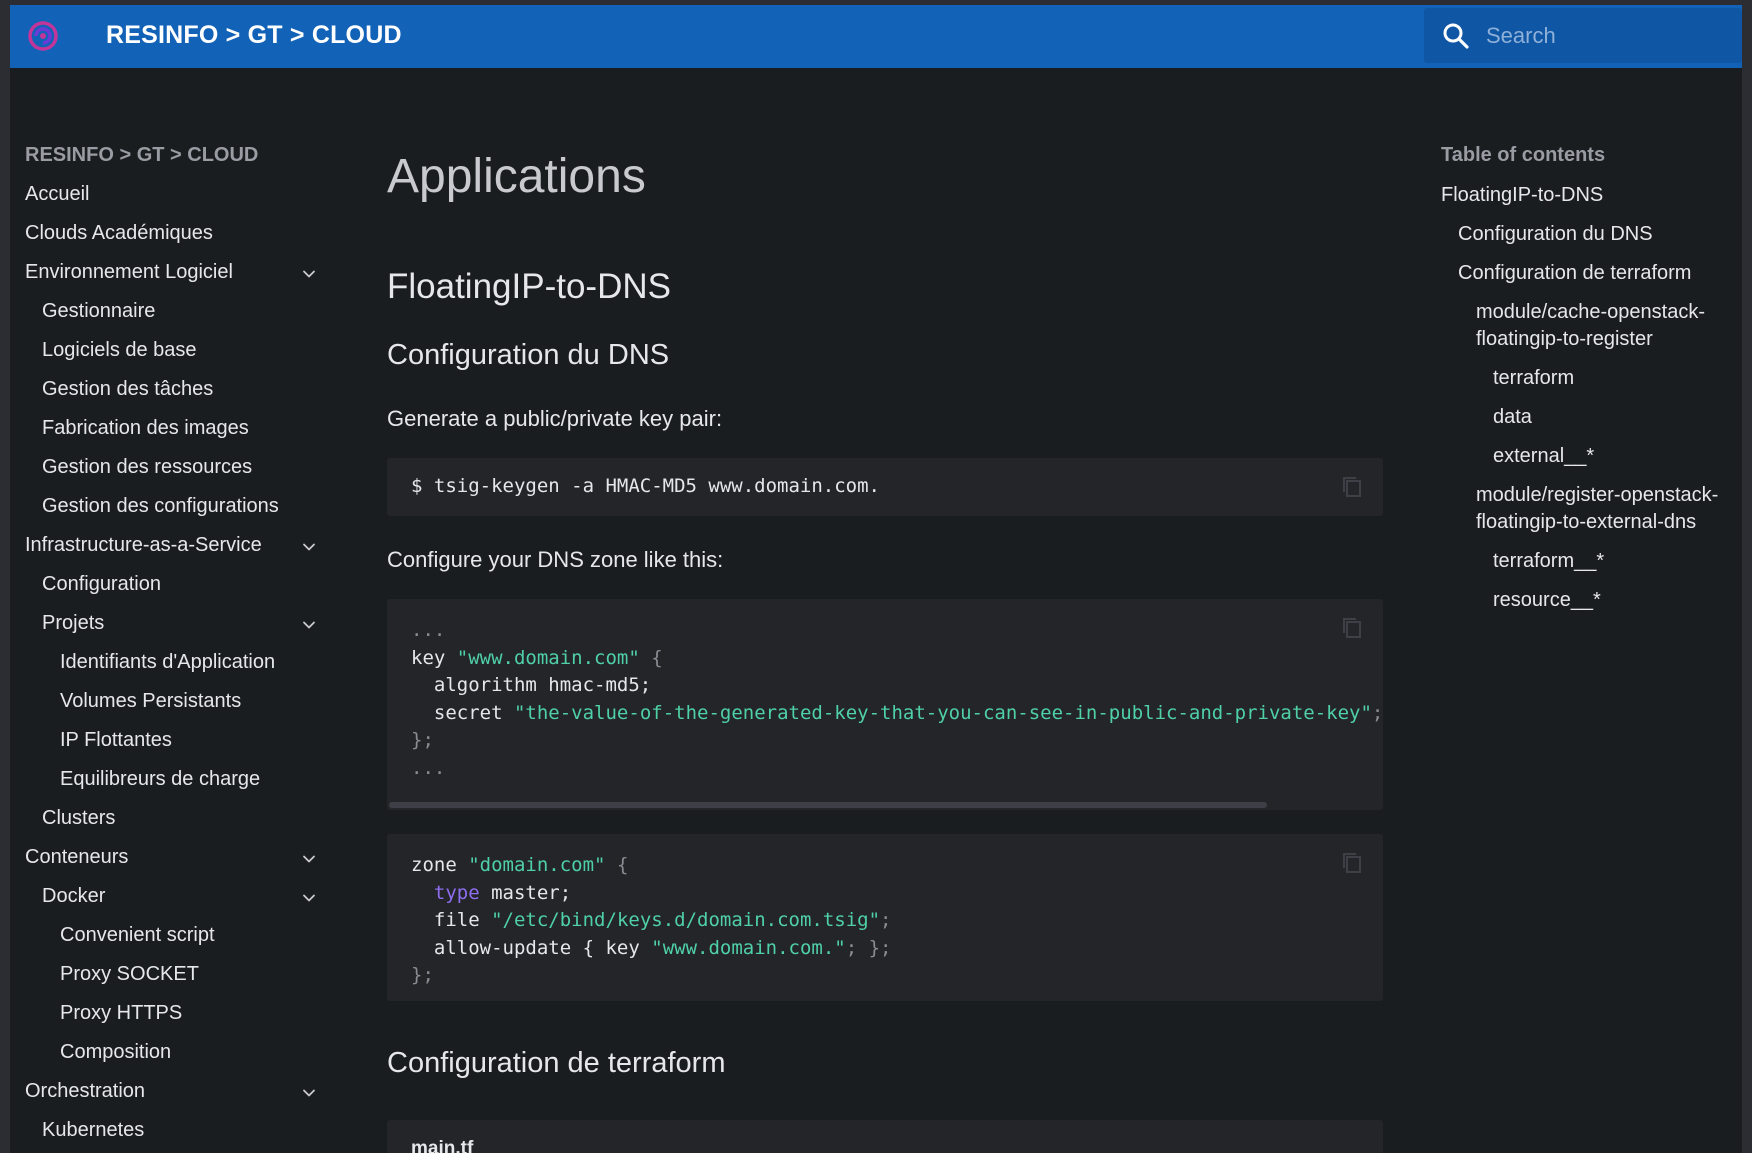 The image size is (1752, 1153). Describe the element at coordinates (175, 201) in the screenshot. I see `sidebar-item: Accueil` at that location.